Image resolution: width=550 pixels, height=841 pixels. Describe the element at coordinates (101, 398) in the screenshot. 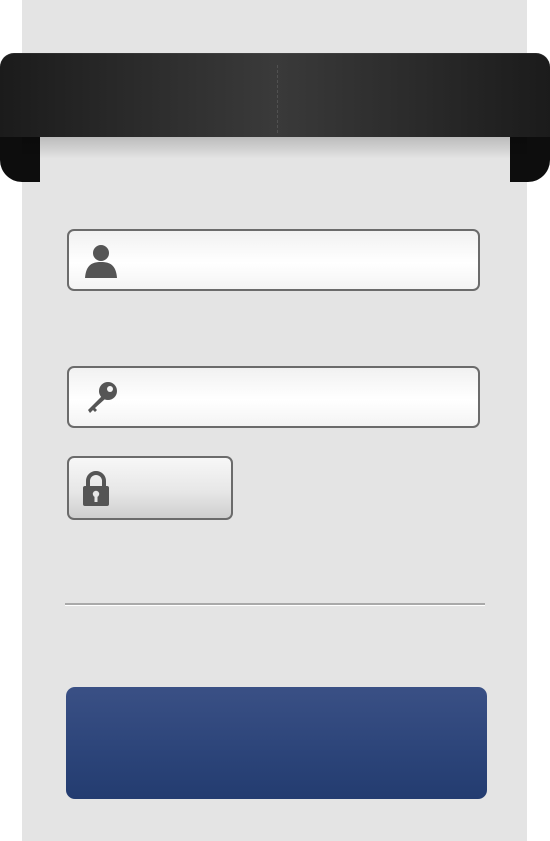

I see `key-icon` at that location.